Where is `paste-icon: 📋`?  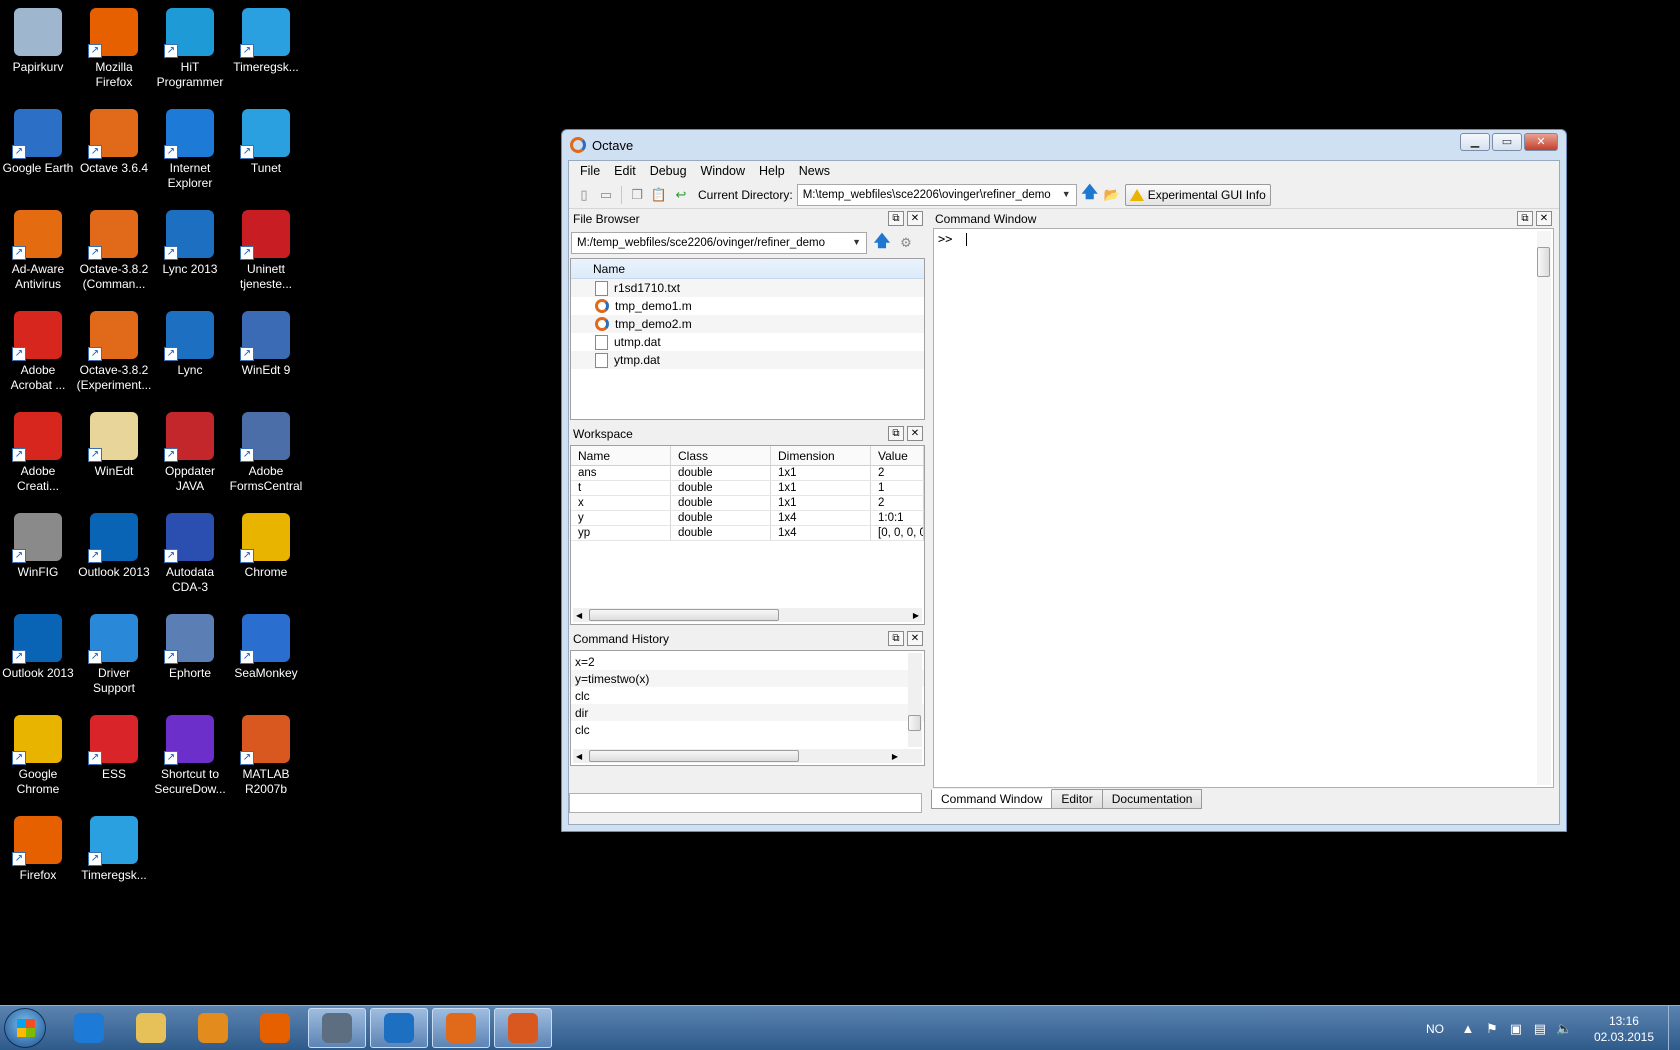
paste-icon: 📋 is located at coordinates (659, 195).